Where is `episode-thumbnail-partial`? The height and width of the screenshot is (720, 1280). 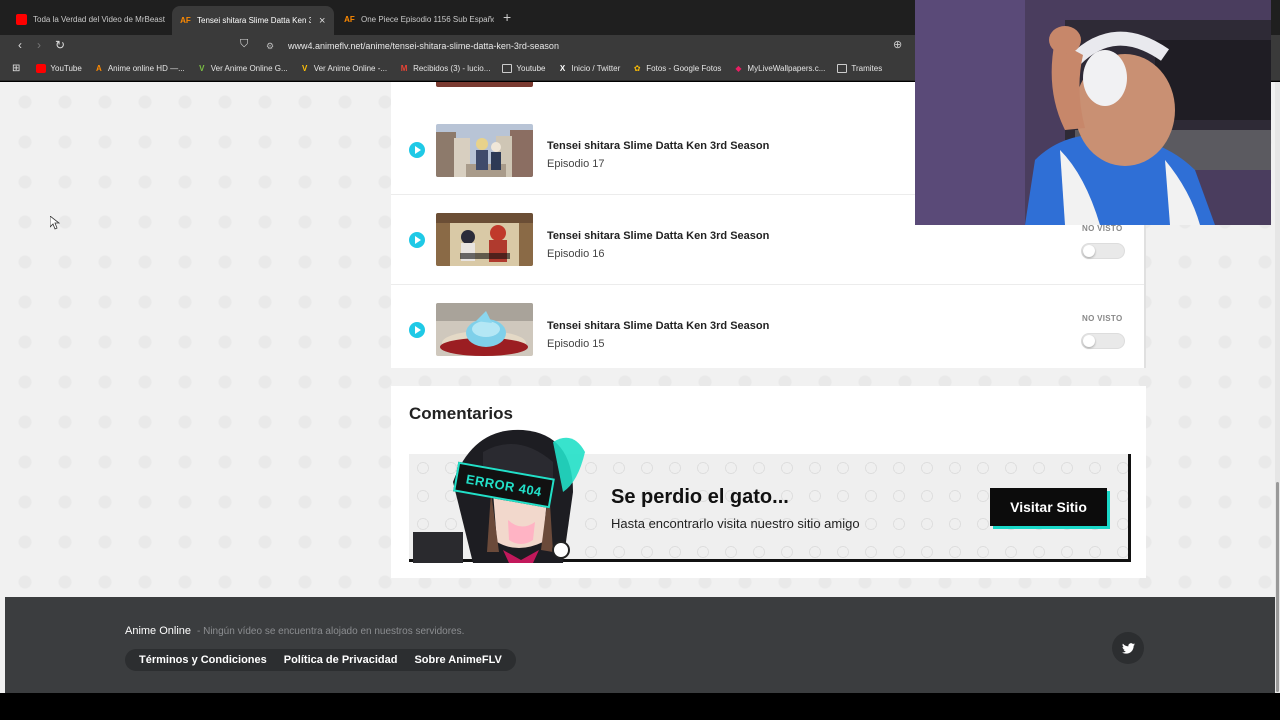
episode-thumbnail-partial is located at coordinates (484, 84).